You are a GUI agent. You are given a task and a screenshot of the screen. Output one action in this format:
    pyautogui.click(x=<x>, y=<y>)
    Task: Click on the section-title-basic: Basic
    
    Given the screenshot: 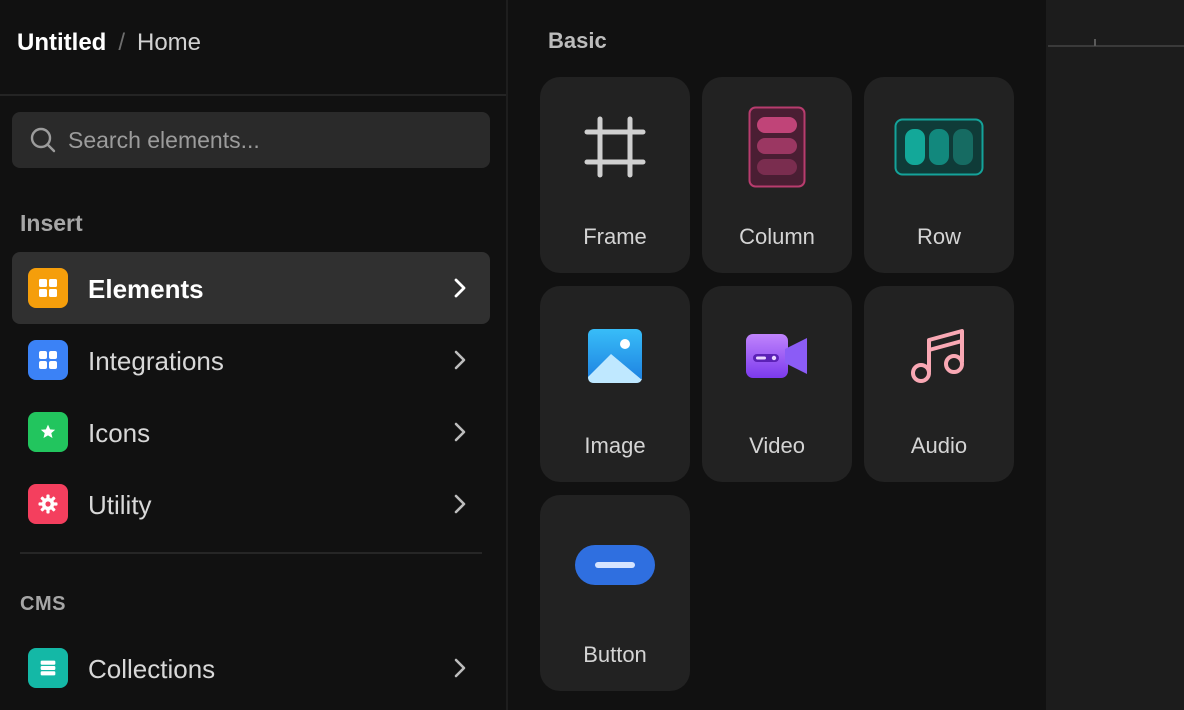 What is the action you would take?
    pyautogui.click(x=577, y=40)
    